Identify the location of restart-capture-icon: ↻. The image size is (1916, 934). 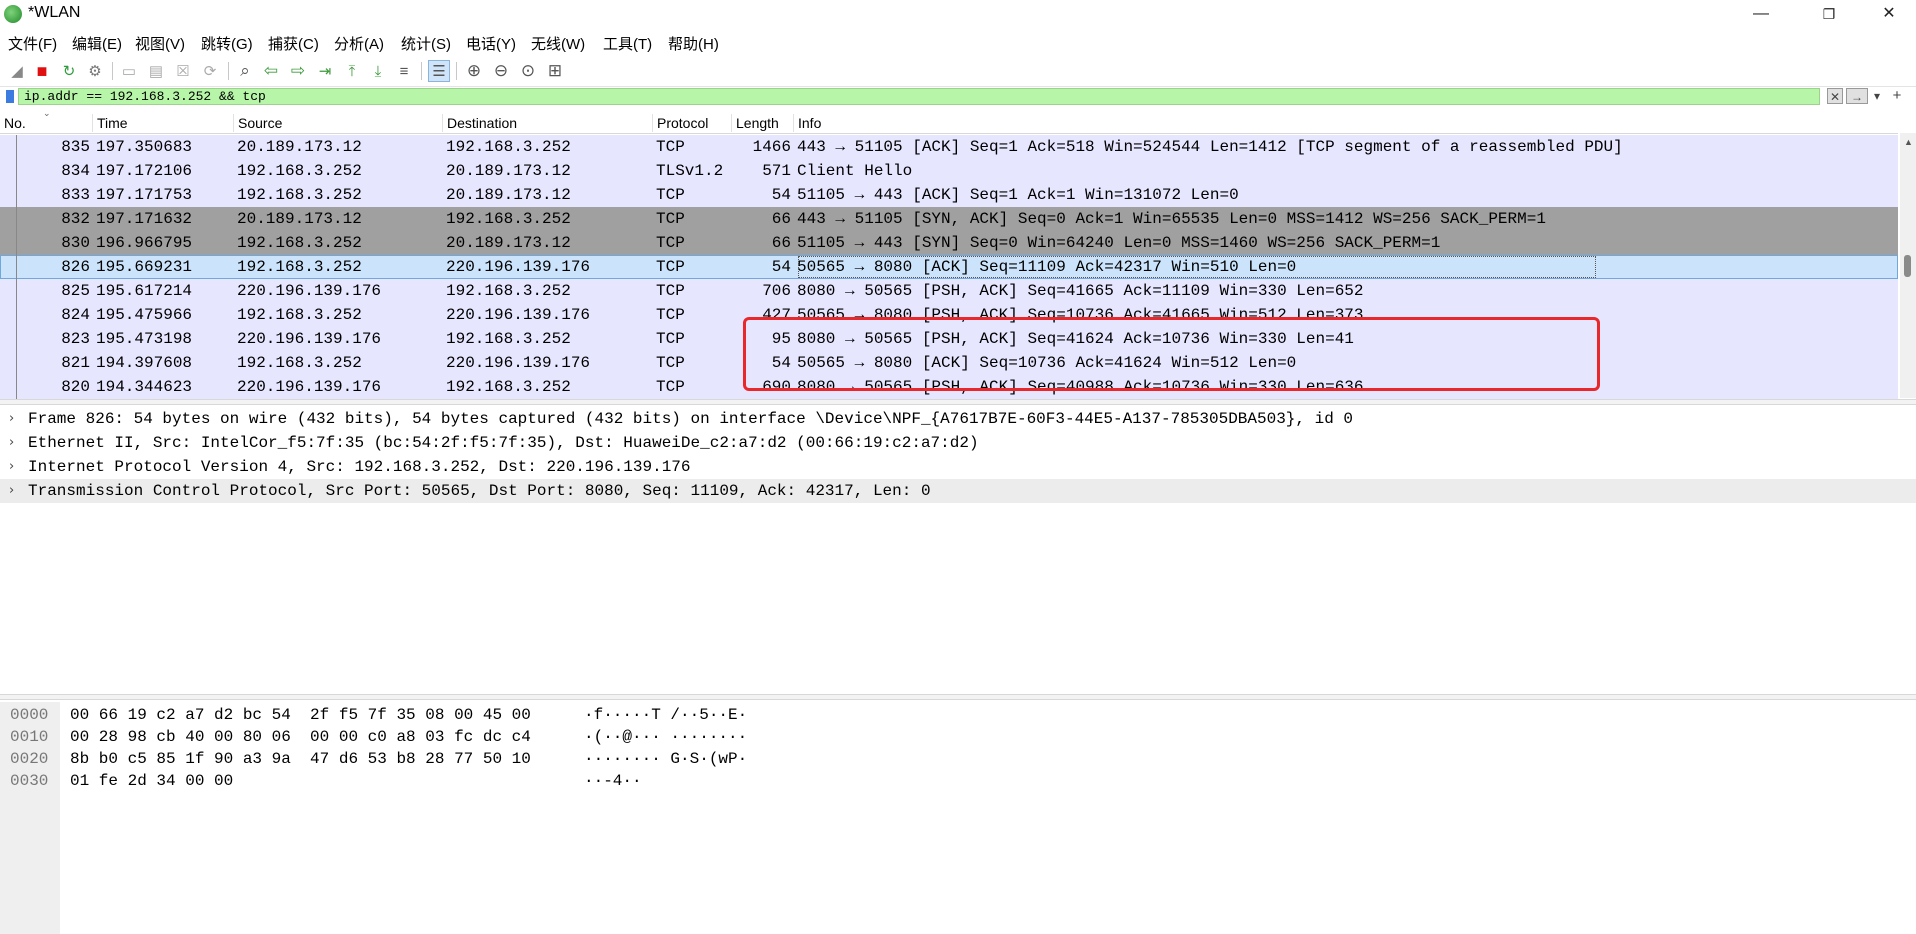
(69, 71).